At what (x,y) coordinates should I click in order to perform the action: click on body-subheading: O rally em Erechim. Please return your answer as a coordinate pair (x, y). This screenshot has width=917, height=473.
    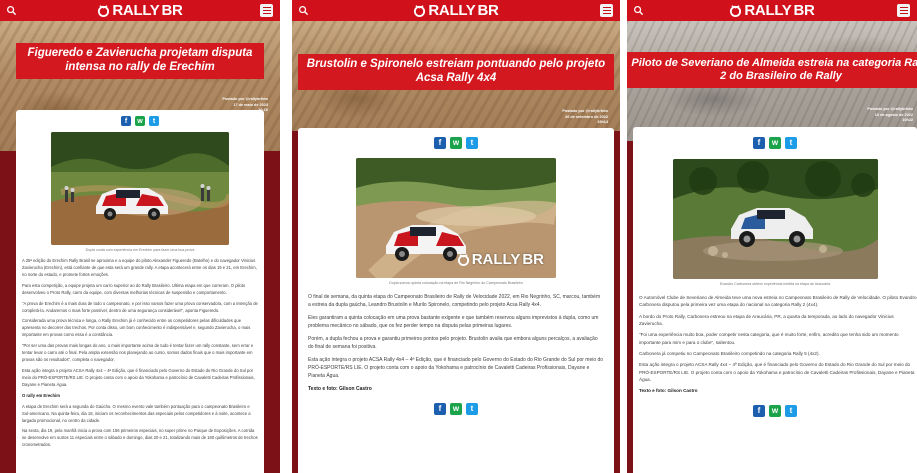
    Looking at the image, I should click on (41, 395).